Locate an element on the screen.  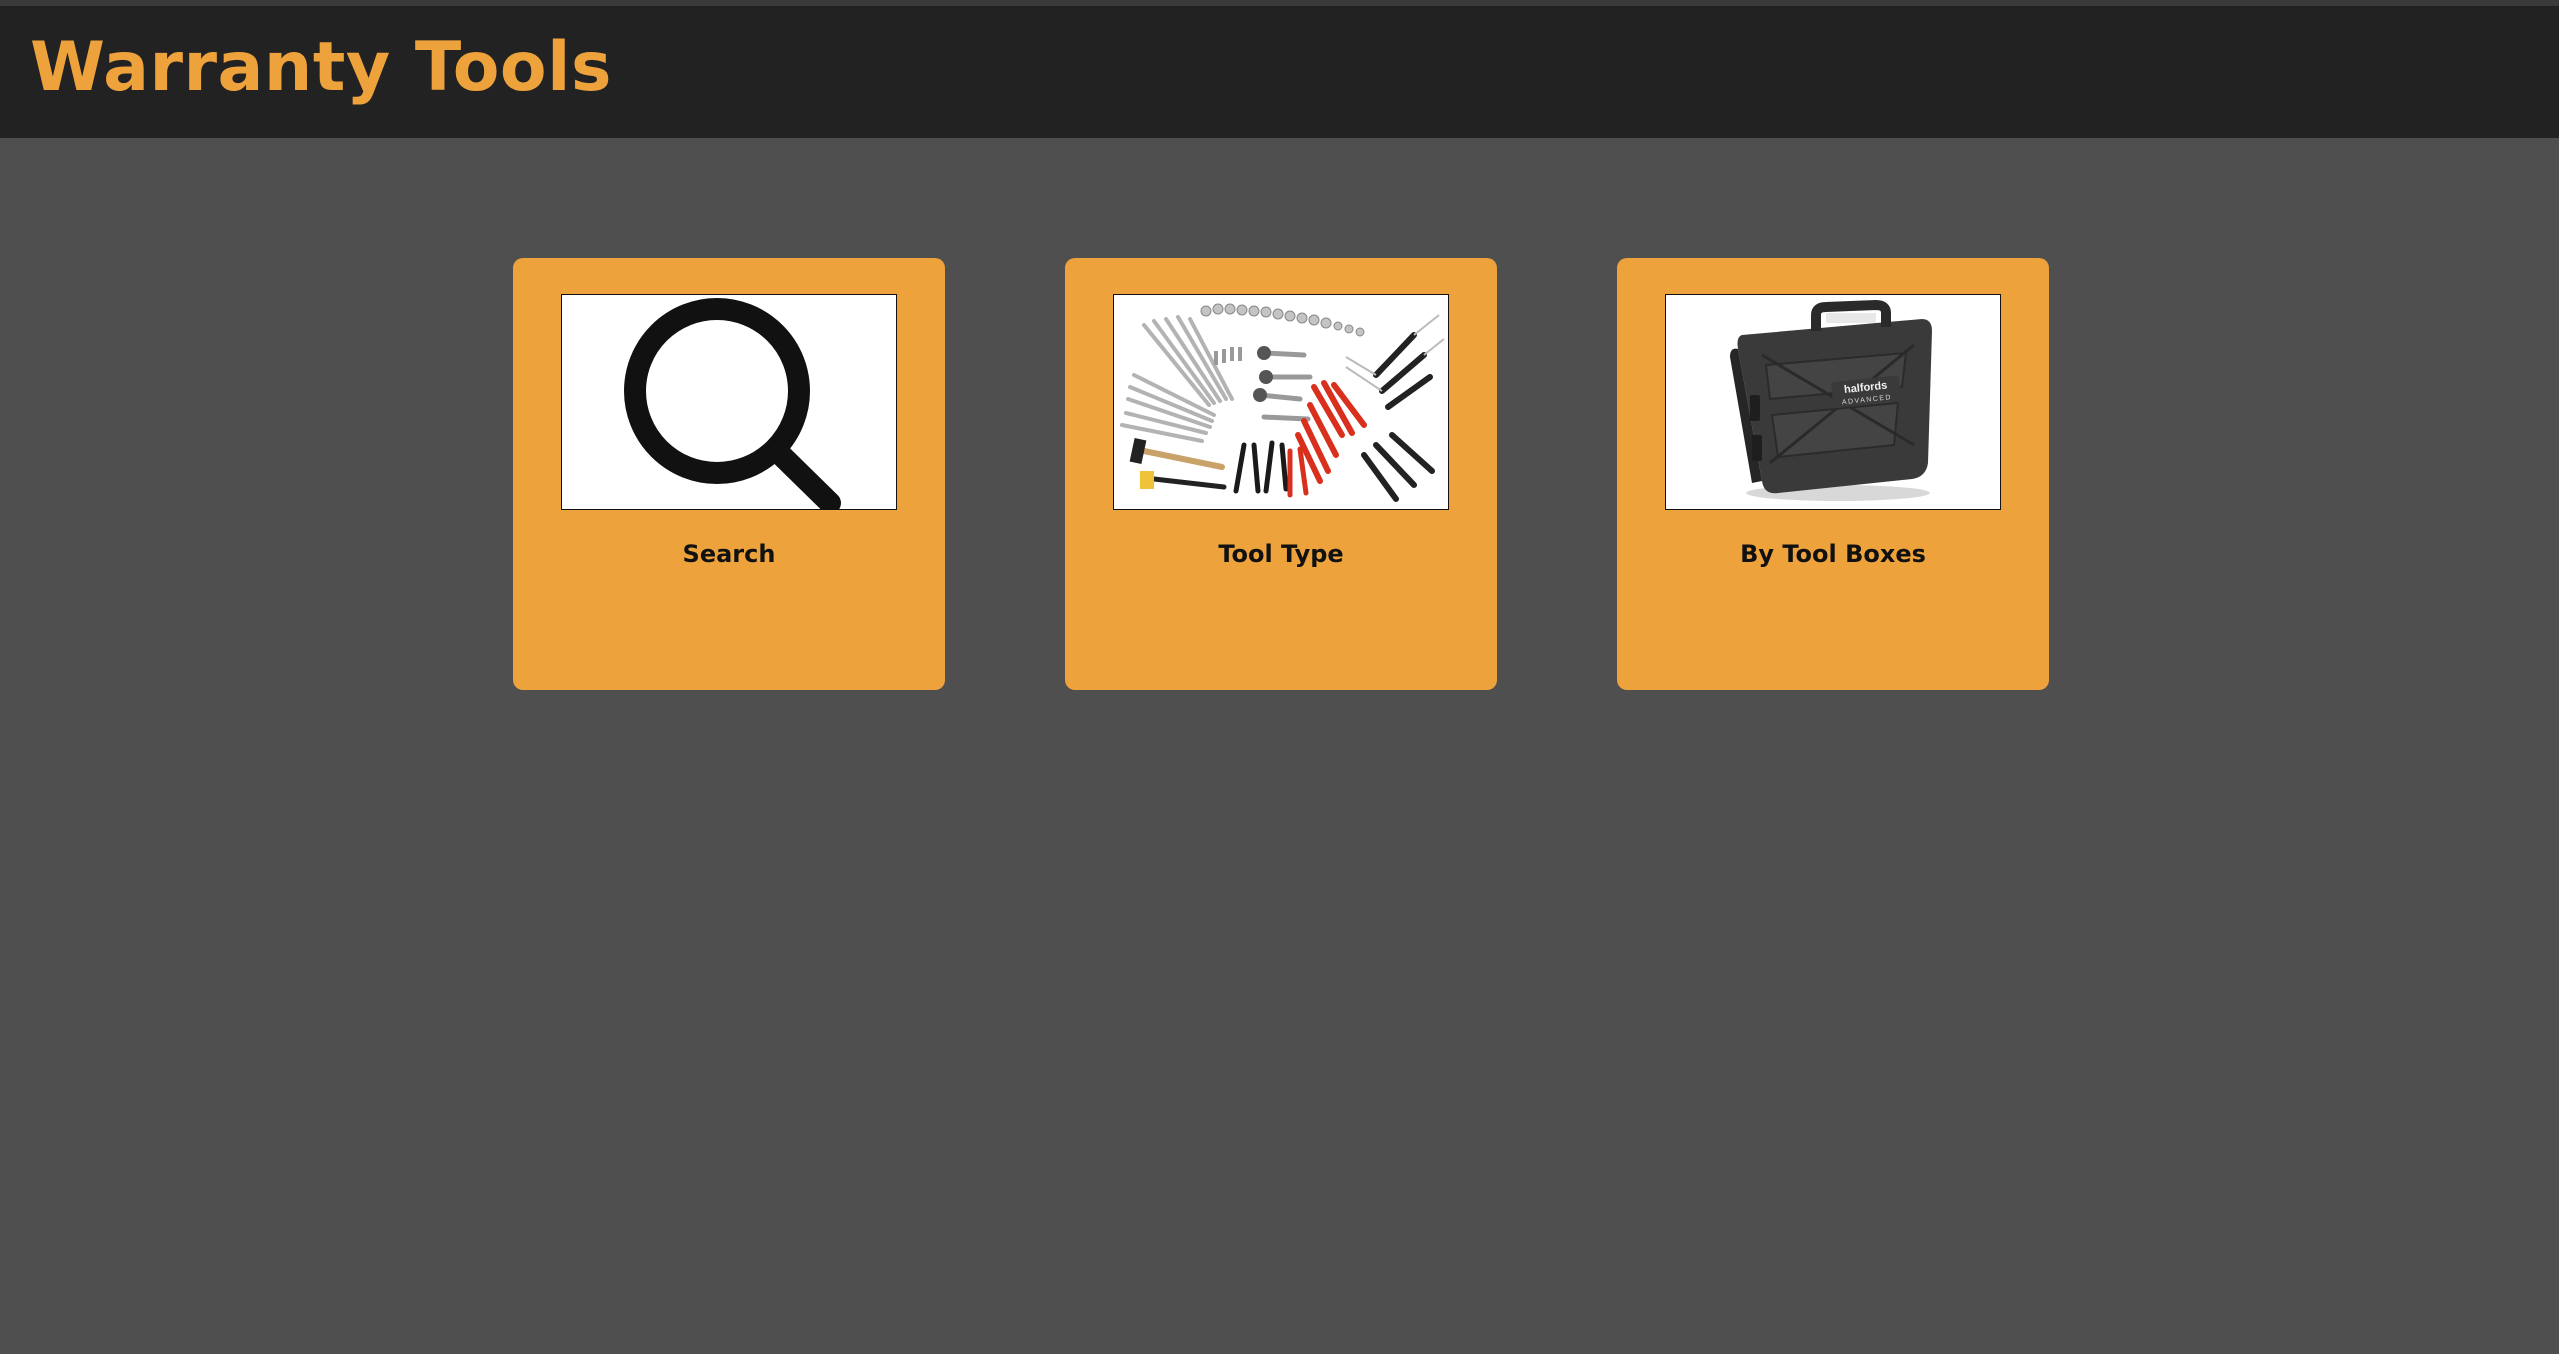
tool-type-card: Tool Type is located at coordinates (1281, 474).